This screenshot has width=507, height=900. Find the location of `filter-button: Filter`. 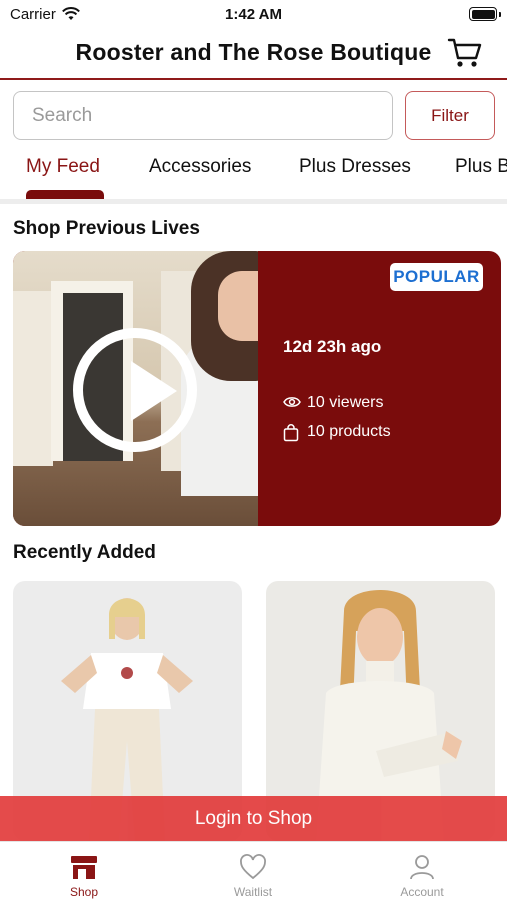

filter-button: Filter is located at coordinates (450, 115).